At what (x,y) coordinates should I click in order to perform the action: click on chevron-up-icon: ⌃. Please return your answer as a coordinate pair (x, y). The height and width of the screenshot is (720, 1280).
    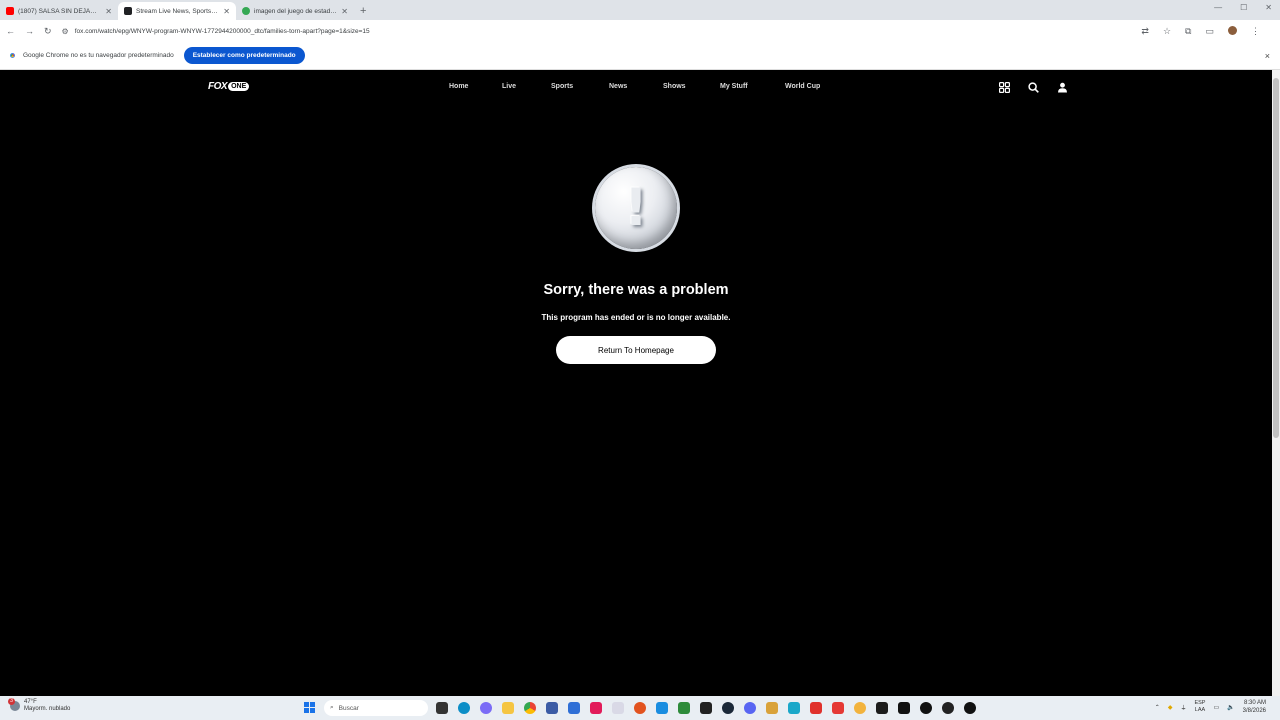
    Looking at the image, I should click on (1157, 707).